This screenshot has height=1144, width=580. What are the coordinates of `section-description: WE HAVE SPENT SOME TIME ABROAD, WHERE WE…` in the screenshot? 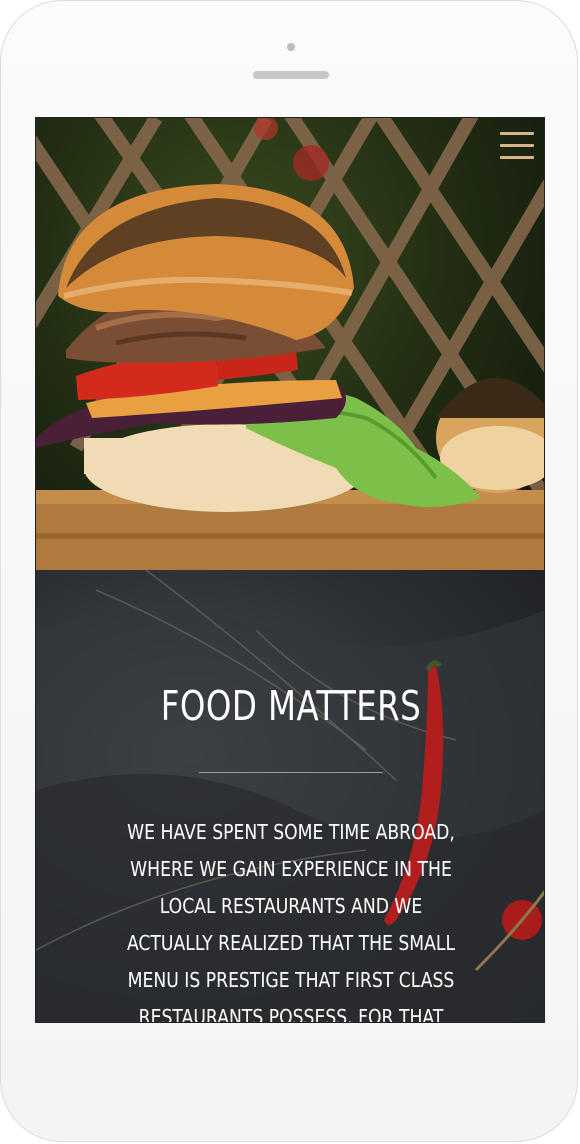 It's located at (291, 921).